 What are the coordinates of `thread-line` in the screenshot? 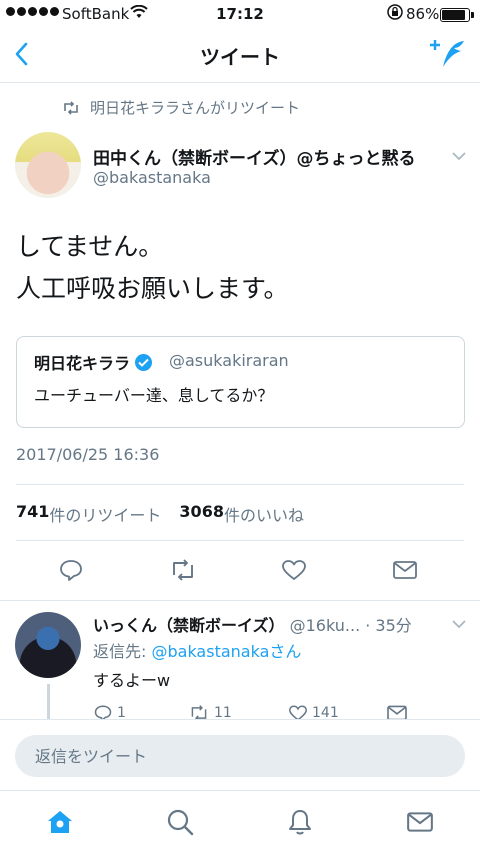 It's located at (48, 704).